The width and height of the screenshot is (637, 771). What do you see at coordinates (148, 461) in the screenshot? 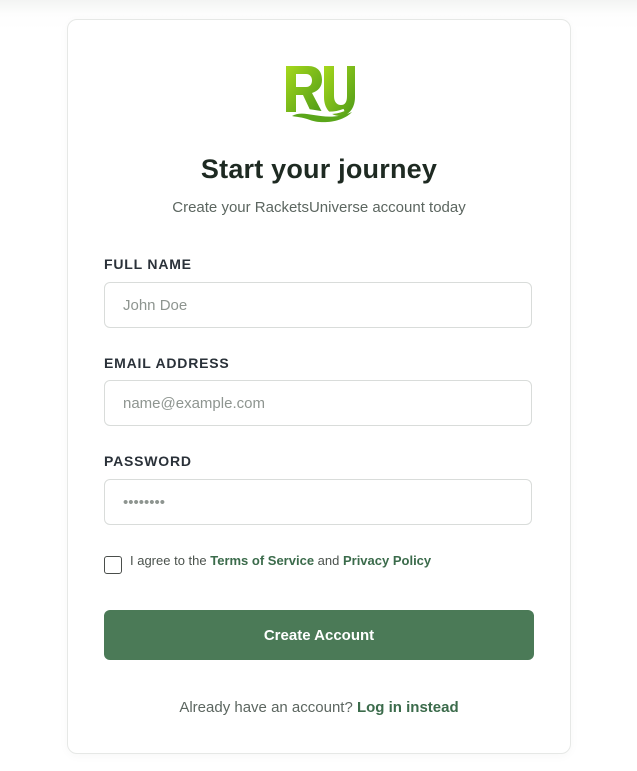
I see `password-label: PASSWORD` at bounding box center [148, 461].